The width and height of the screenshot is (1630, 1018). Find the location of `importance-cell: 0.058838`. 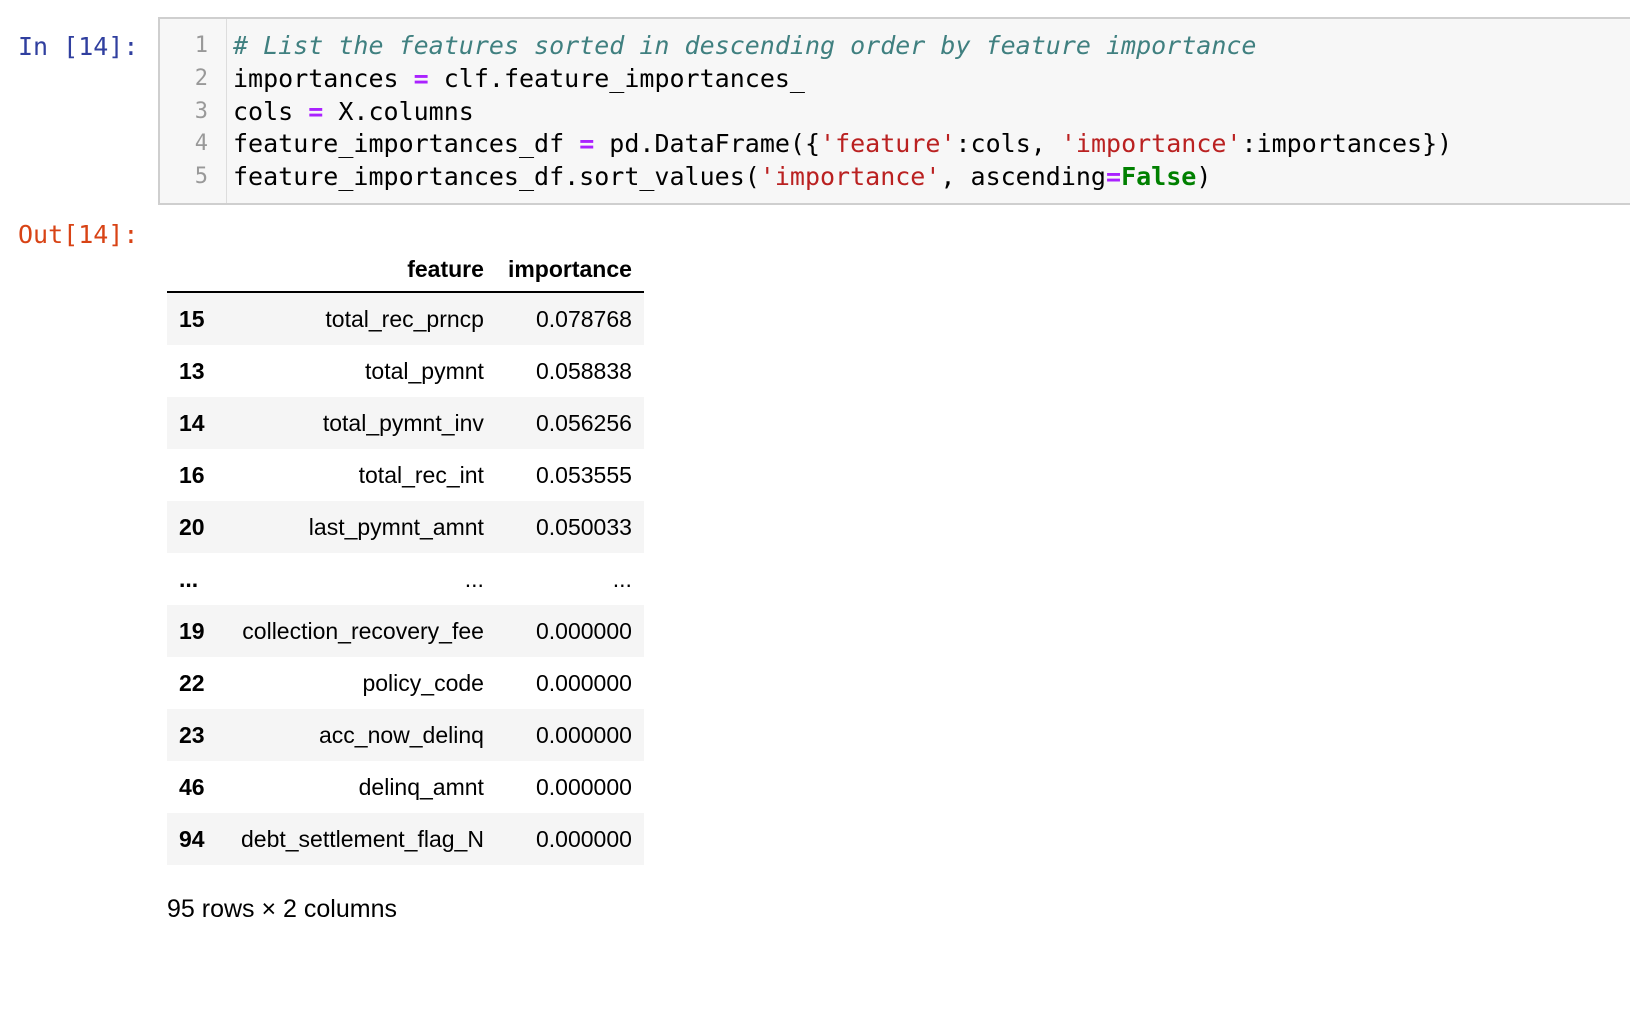

importance-cell: 0.058838 is located at coordinates (583, 370).